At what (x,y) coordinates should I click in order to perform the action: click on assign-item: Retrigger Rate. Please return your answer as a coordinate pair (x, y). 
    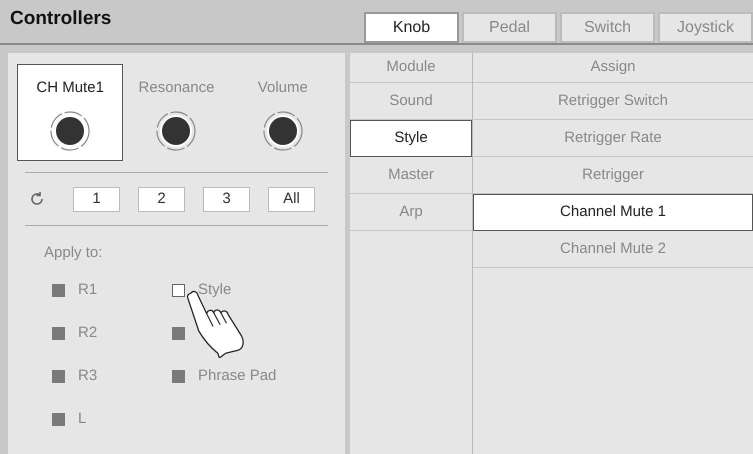
    Looking at the image, I should click on (613, 138).